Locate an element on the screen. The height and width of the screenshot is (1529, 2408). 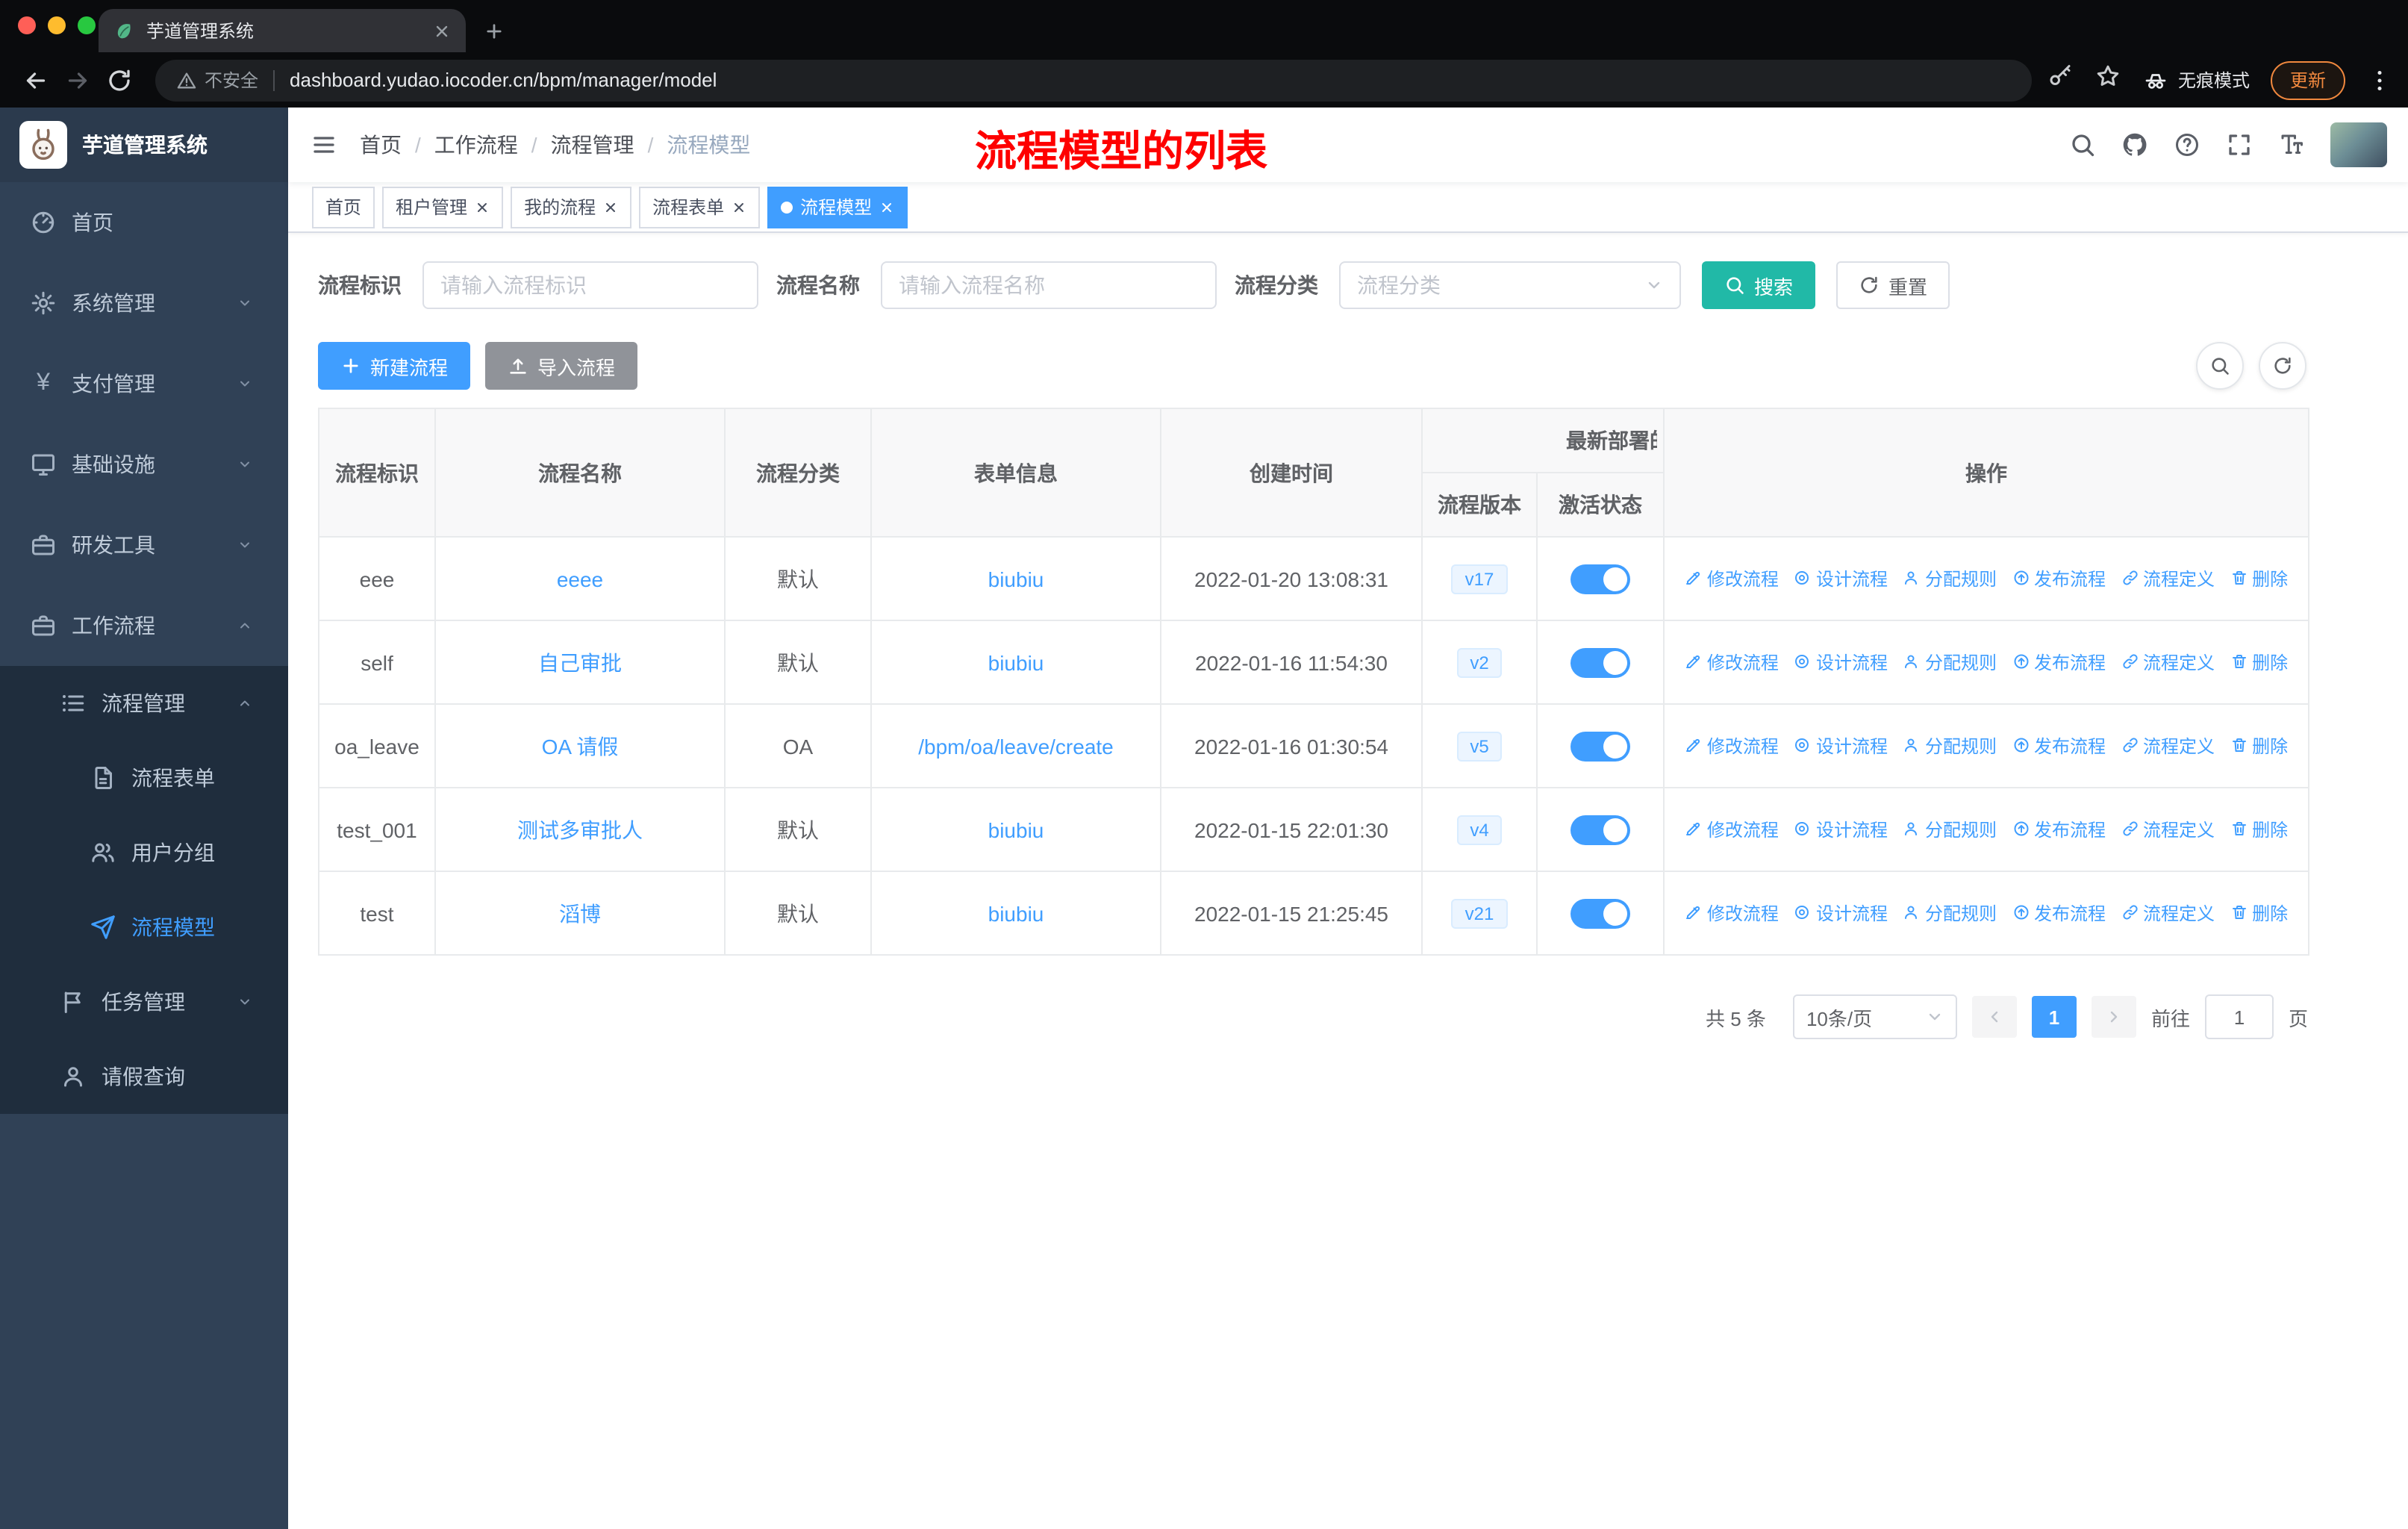
toggle-search-button is located at coordinates (2220, 366).